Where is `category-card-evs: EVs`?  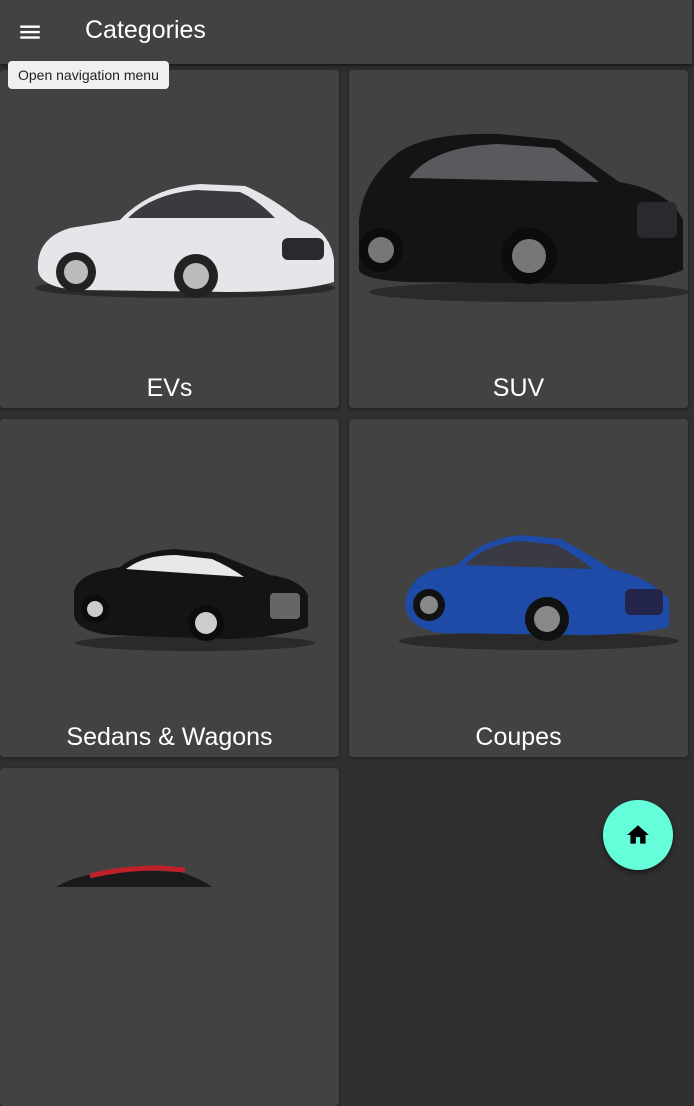 category-card-evs: EVs is located at coordinates (169, 239).